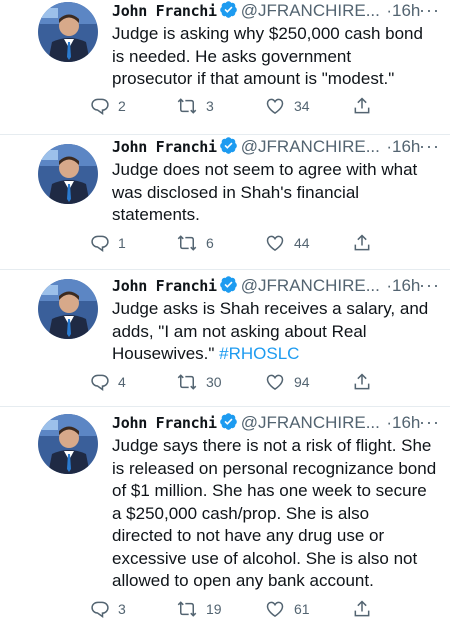  I want to click on like-button: 34, so click(287, 106).